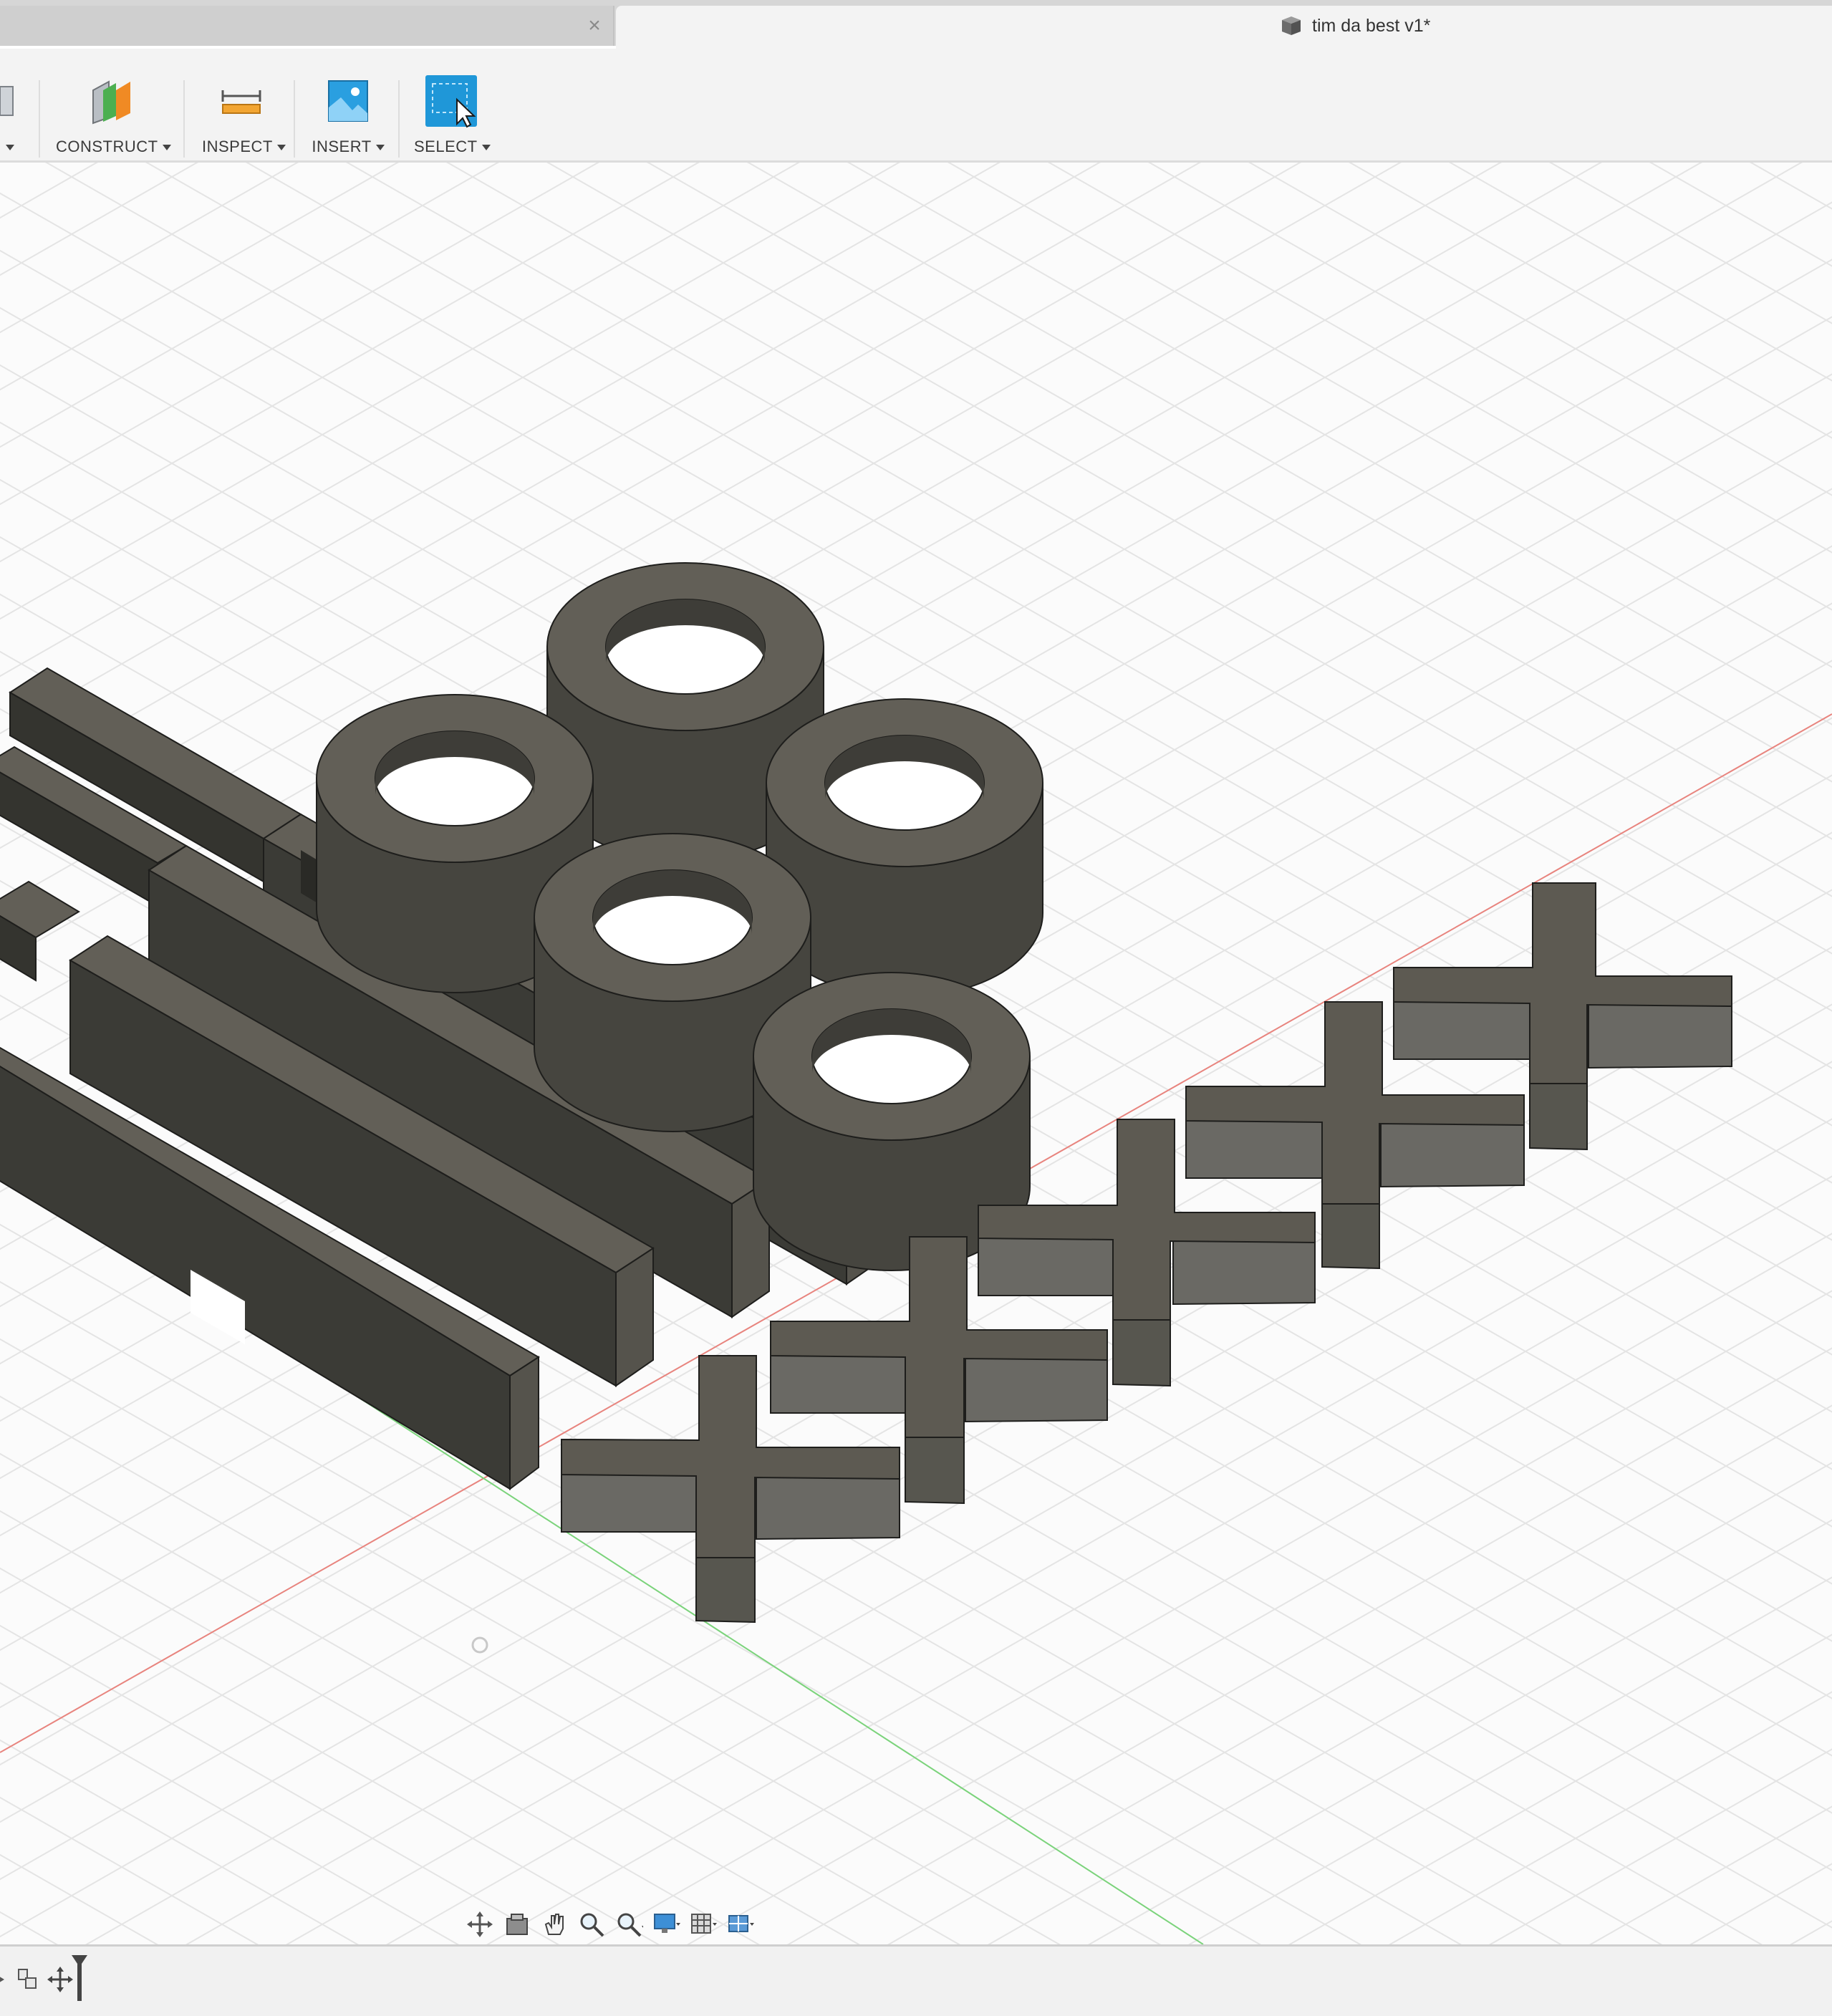 Image resolution: width=1832 pixels, height=2016 pixels. I want to click on orbit-icon, so click(480, 1924).